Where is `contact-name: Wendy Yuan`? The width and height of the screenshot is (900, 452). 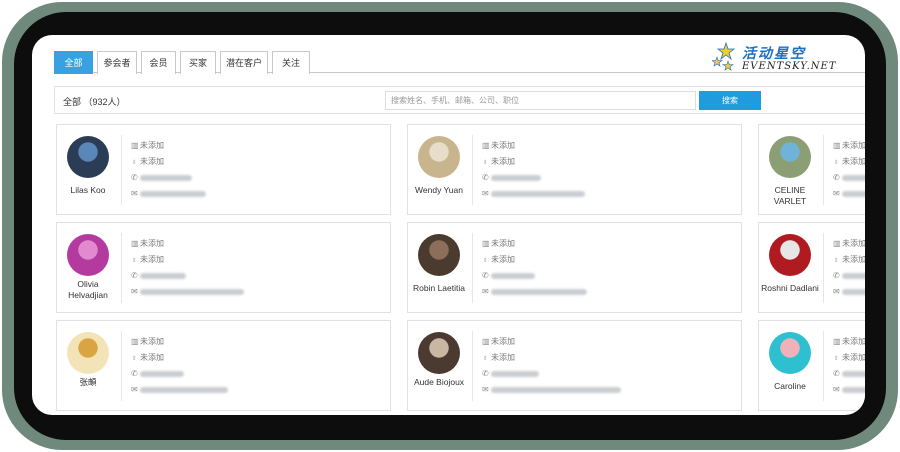 contact-name: Wendy Yuan is located at coordinates (439, 190).